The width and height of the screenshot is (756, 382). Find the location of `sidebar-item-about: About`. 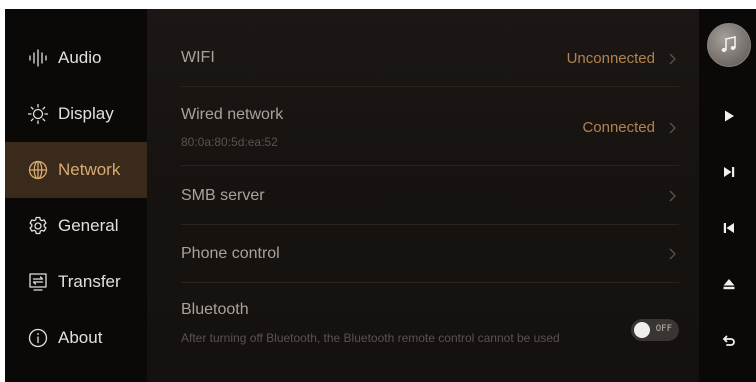

sidebar-item-about: About is located at coordinates (76, 338).